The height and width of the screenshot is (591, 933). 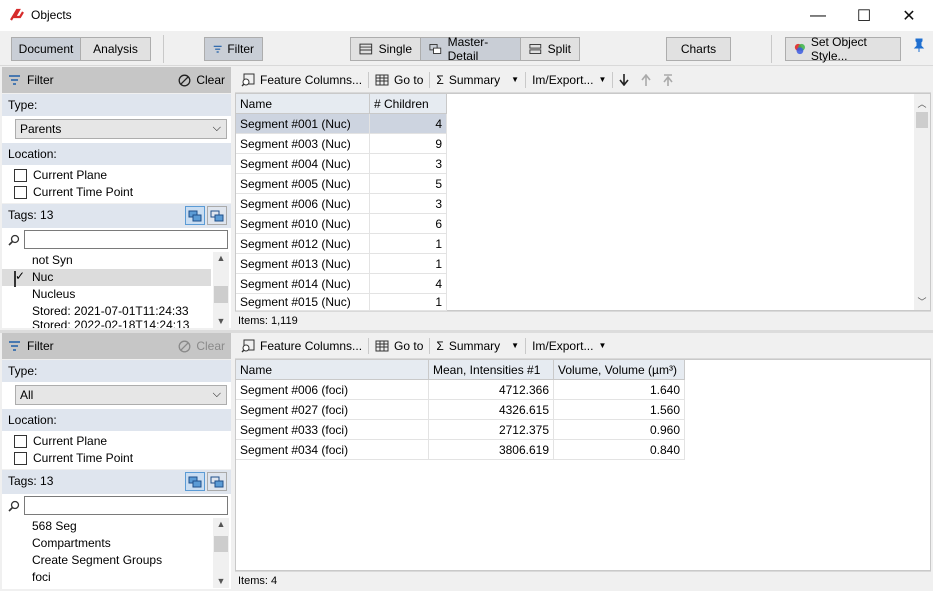 I want to click on single-layout-button: Single, so click(x=386, y=49).